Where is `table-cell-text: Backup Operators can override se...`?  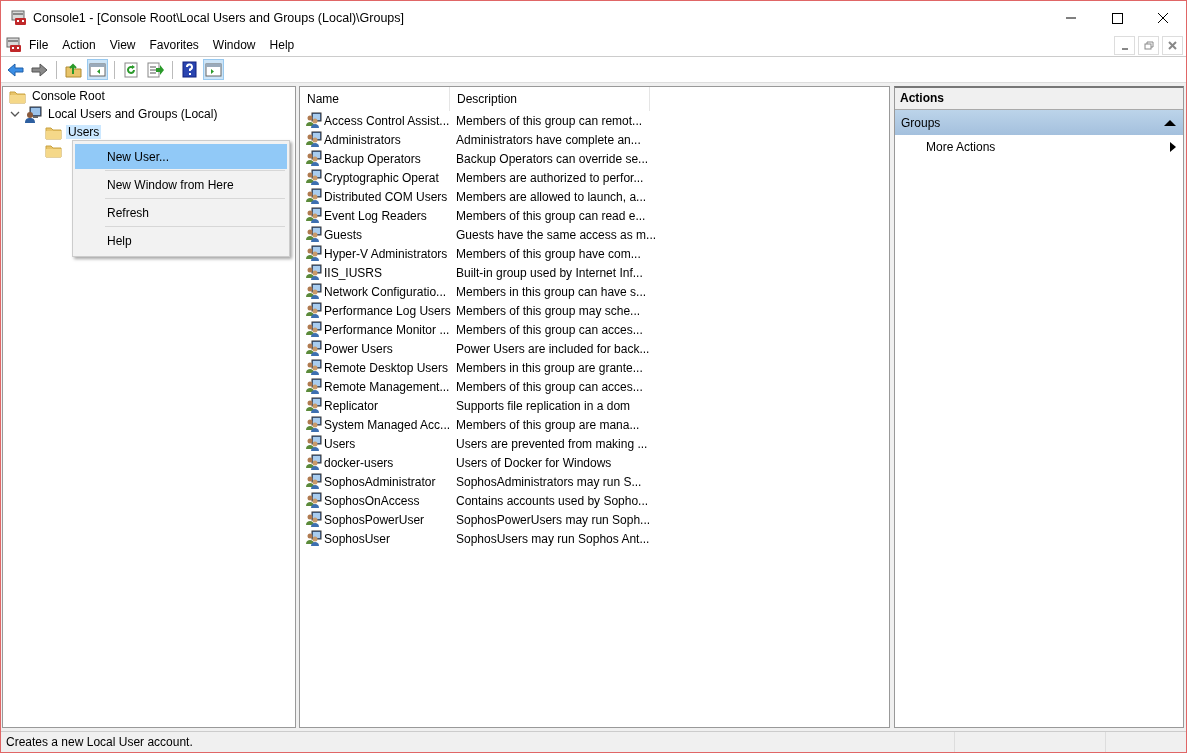 table-cell-text: Backup Operators can override se... is located at coordinates (552, 158).